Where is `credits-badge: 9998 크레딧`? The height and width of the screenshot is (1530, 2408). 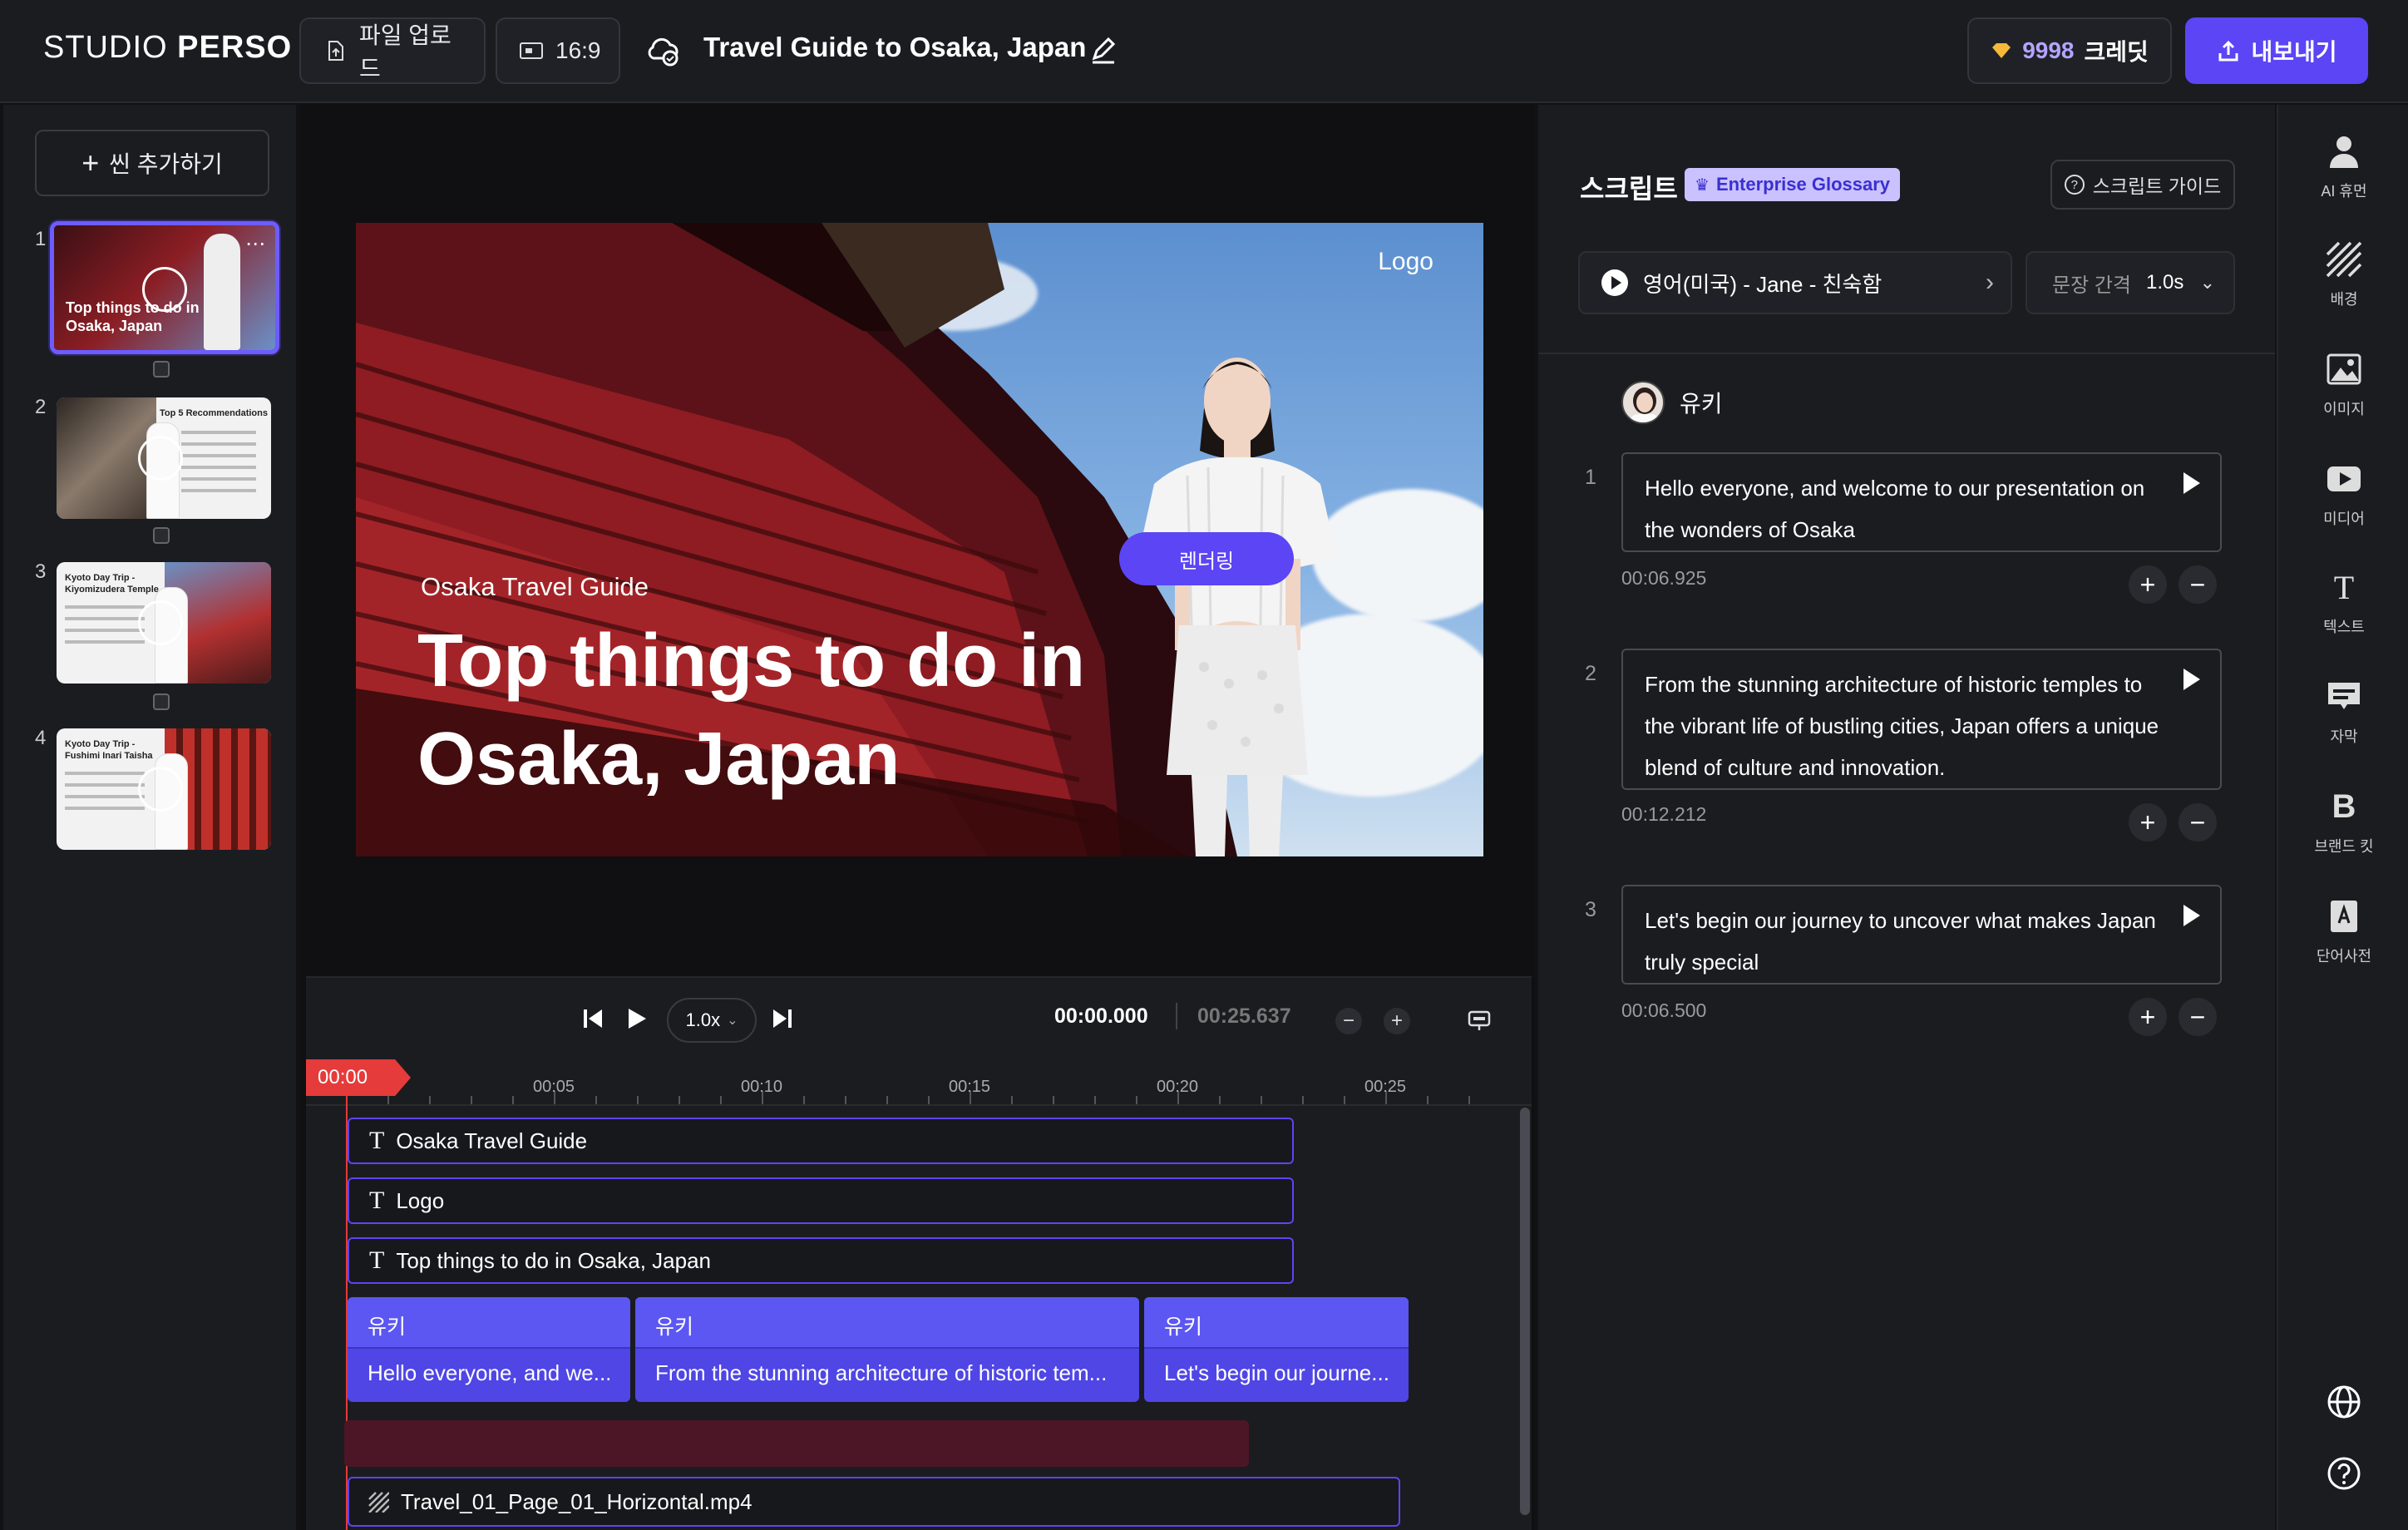
credits-badge: 9998 크레딧 is located at coordinates (2069, 50).